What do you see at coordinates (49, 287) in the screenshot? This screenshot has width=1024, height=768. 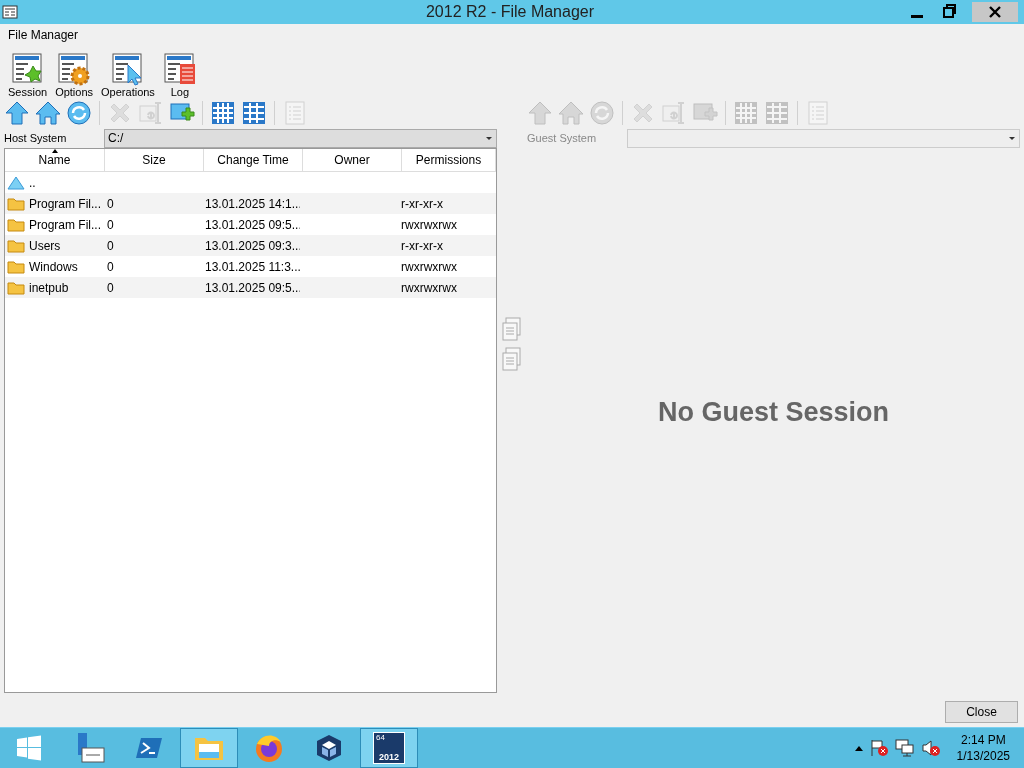 I see `file-name: inetpub` at bounding box center [49, 287].